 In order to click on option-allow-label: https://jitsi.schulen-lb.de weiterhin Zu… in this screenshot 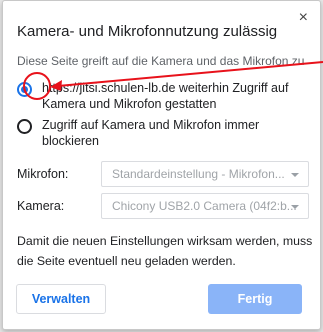, I will do `click(165, 96)`.